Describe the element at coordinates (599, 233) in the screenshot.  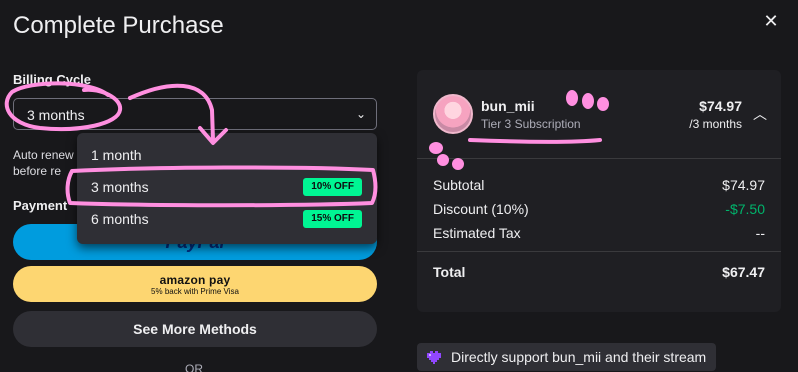
I see `summary-row-tax: Estimated Tax --` at that location.